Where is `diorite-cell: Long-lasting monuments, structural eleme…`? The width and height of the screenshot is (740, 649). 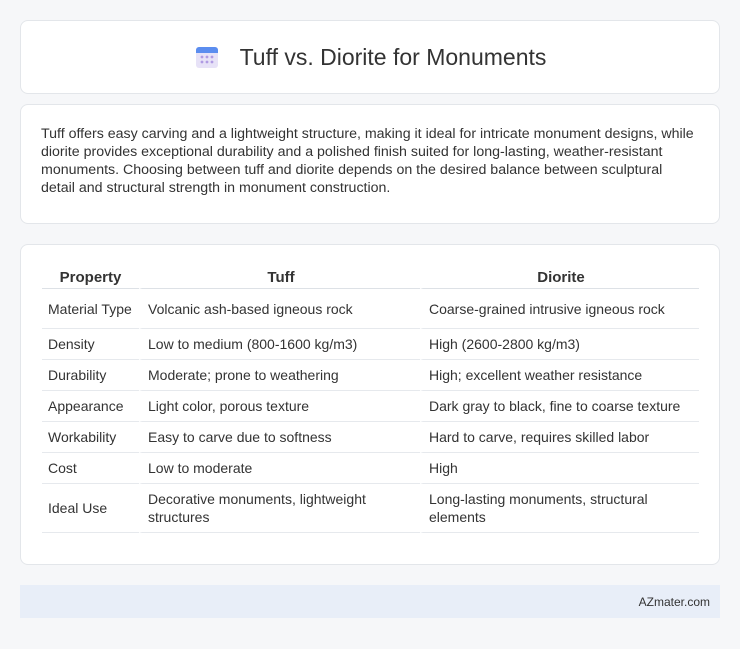 diorite-cell: Long-lasting monuments, structural eleme… is located at coordinates (559, 508).